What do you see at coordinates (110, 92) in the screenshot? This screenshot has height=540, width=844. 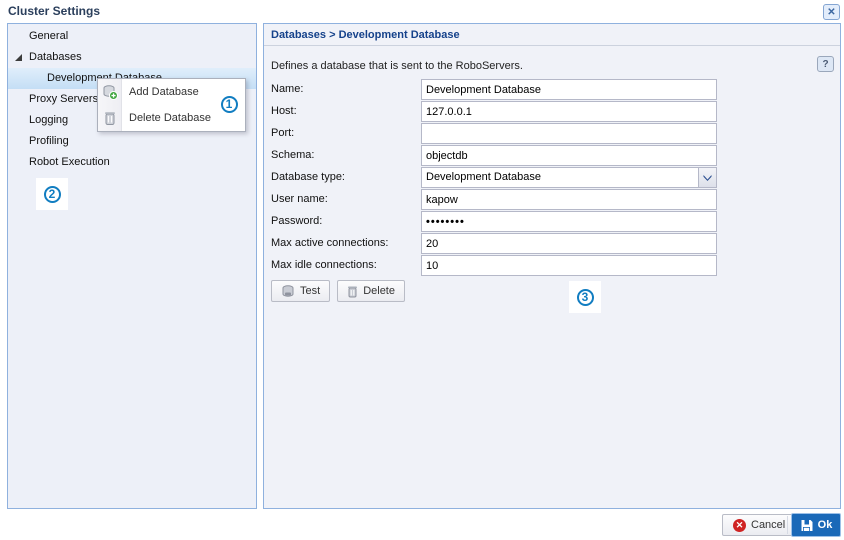 I see `database-add-icon` at bounding box center [110, 92].